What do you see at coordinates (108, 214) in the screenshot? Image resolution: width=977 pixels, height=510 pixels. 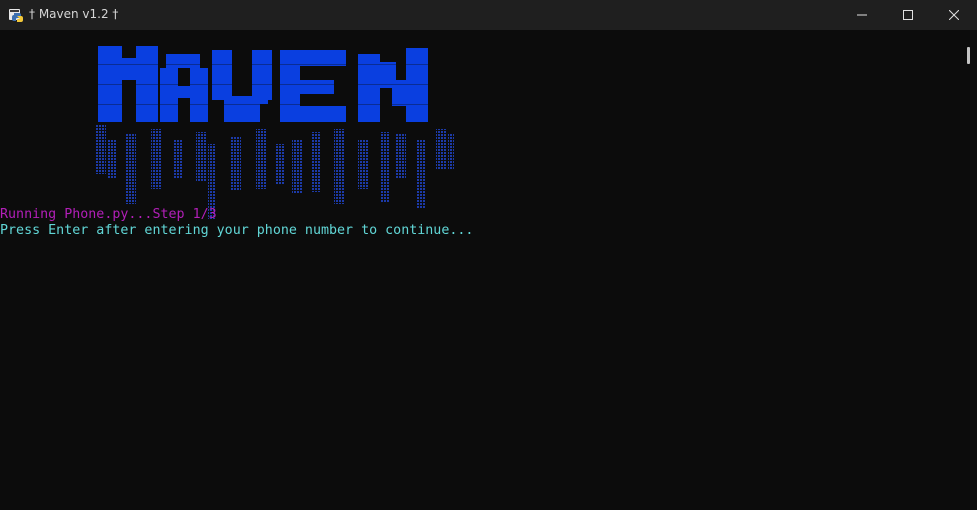 I see `status-line: Running Phone.py...Step 1/3` at bounding box center [108, 214].